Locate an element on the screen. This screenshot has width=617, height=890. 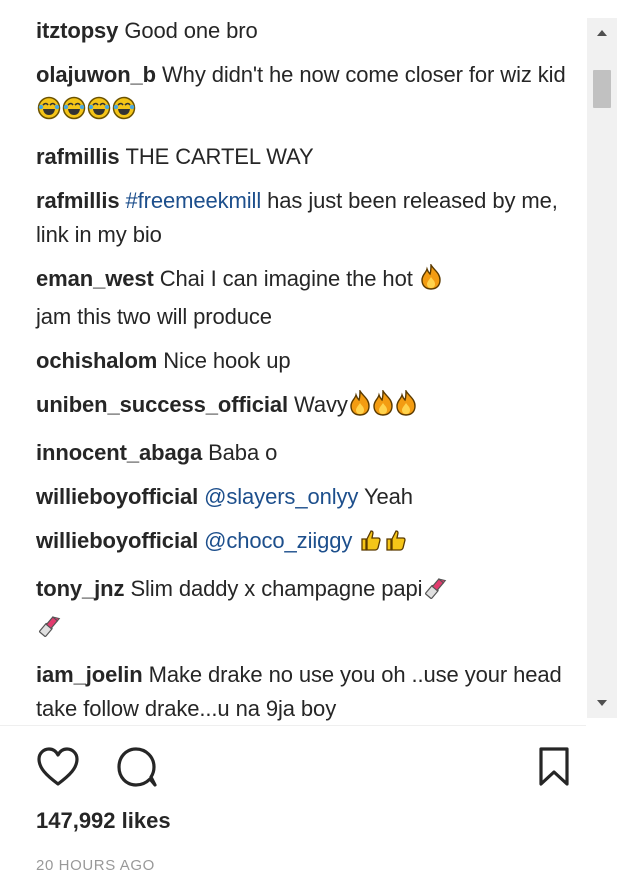
mention-link: @choco_ziiggy is located at coordinates (278, 540).